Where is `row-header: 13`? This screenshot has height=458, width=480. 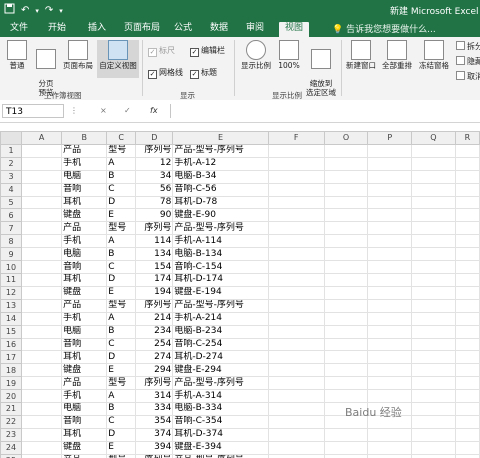 row-header: 13 is located at coordinates (11, 305).